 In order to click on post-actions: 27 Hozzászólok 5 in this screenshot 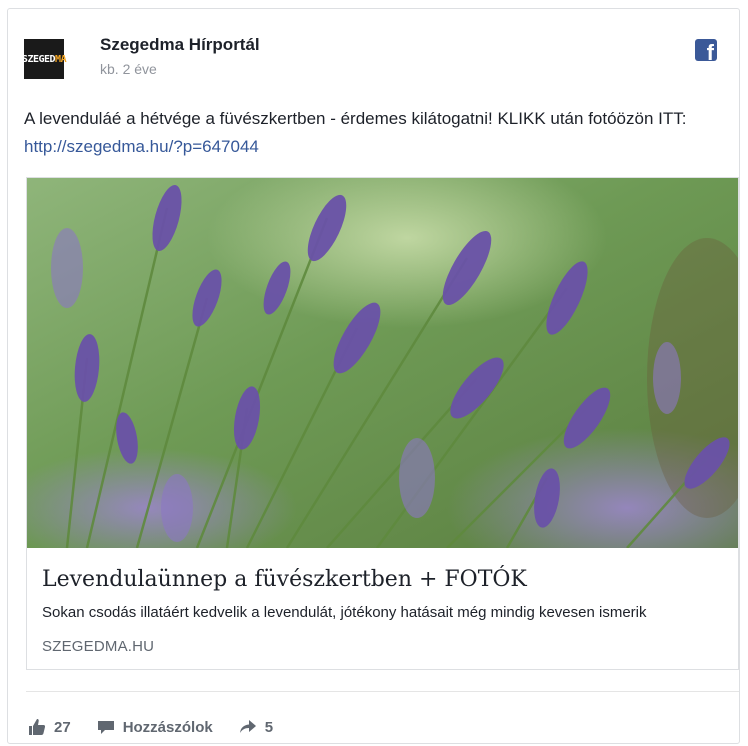, I will do `click(163, 727)`.